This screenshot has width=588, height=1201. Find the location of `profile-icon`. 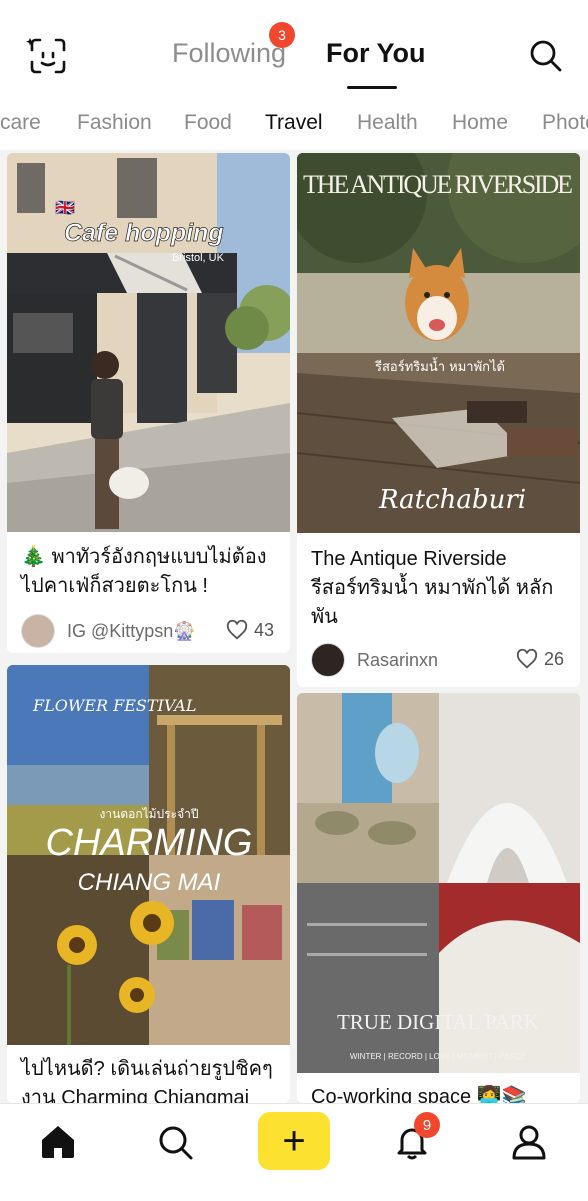

profile-icon is located at coordinates (529, 1142).